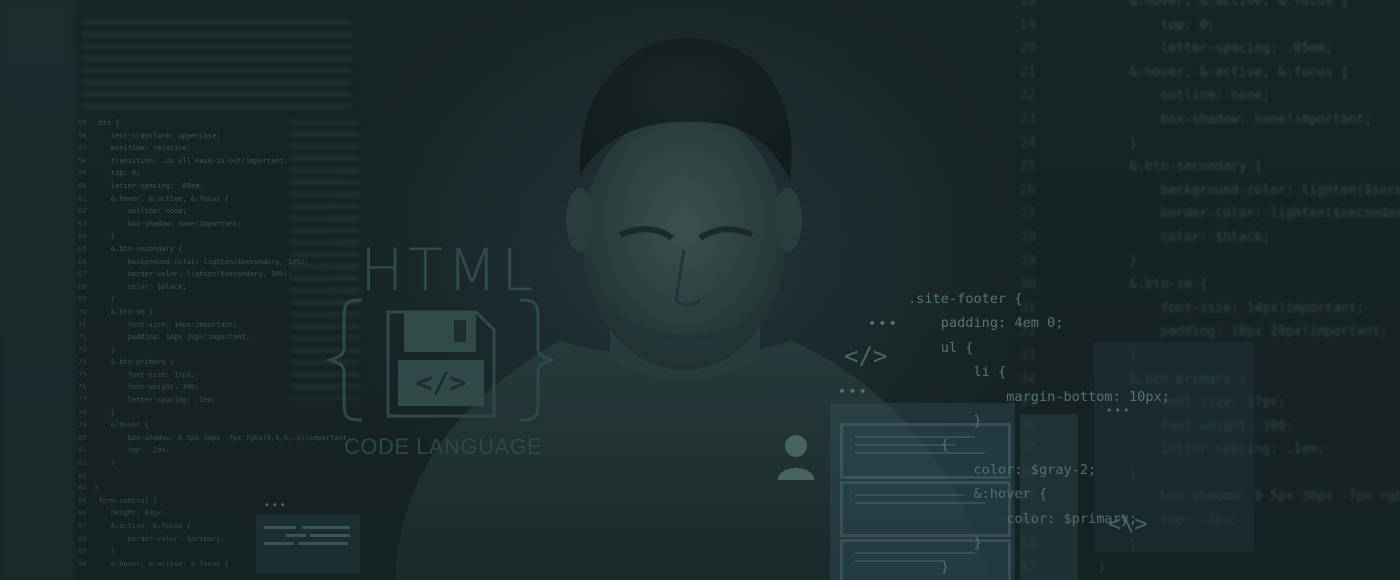 Image resolution: width=1400 pixels, height=580 pixels. Describe the element at coordinates (82, 173) in the screenshot. I see `line-number: 59` at that location.